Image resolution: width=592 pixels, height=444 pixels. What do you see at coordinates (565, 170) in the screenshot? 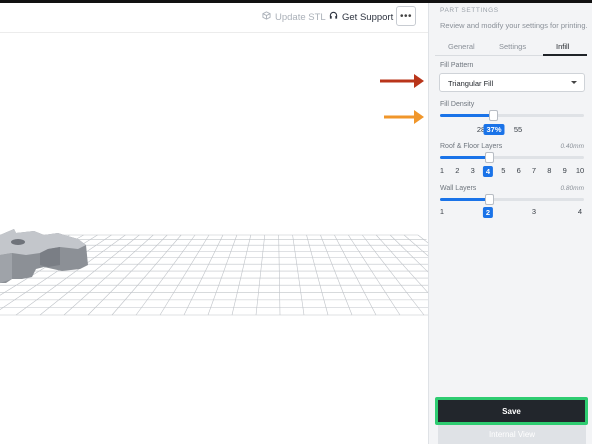
I see `roof-floor-tick-9: 9` at bounding box center [565, 170].